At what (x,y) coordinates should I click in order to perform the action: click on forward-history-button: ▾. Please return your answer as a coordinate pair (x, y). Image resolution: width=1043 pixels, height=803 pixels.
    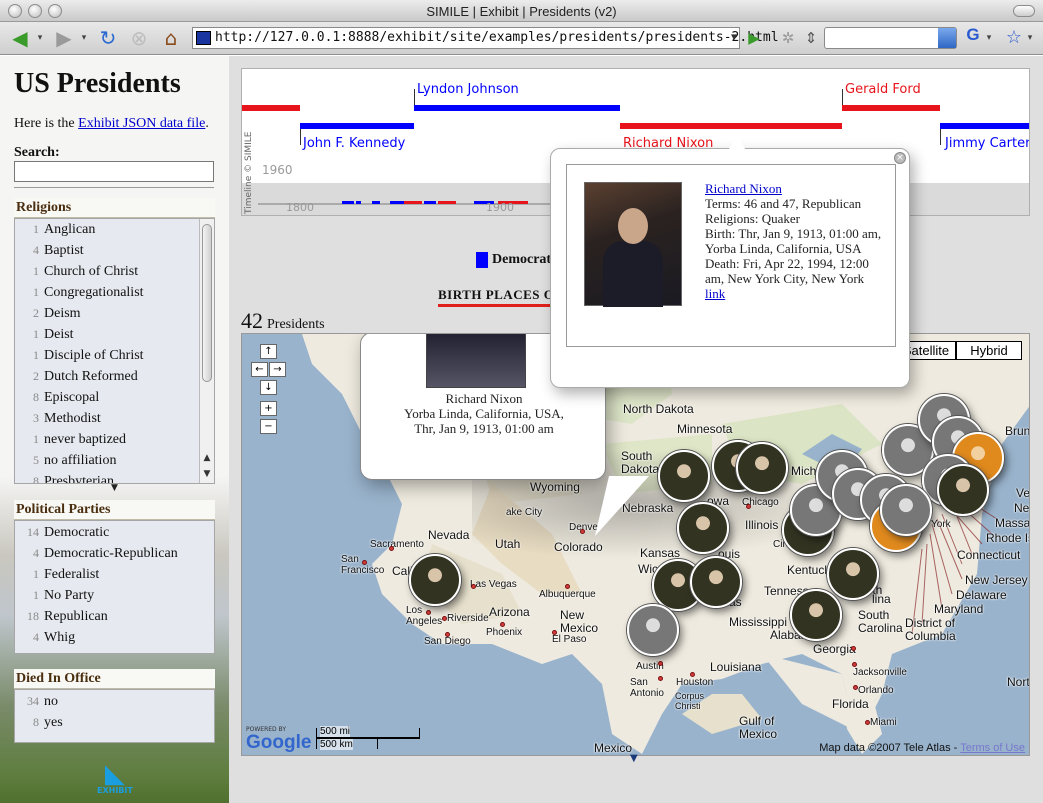
    Looking at the image, I should click on (84, 38).